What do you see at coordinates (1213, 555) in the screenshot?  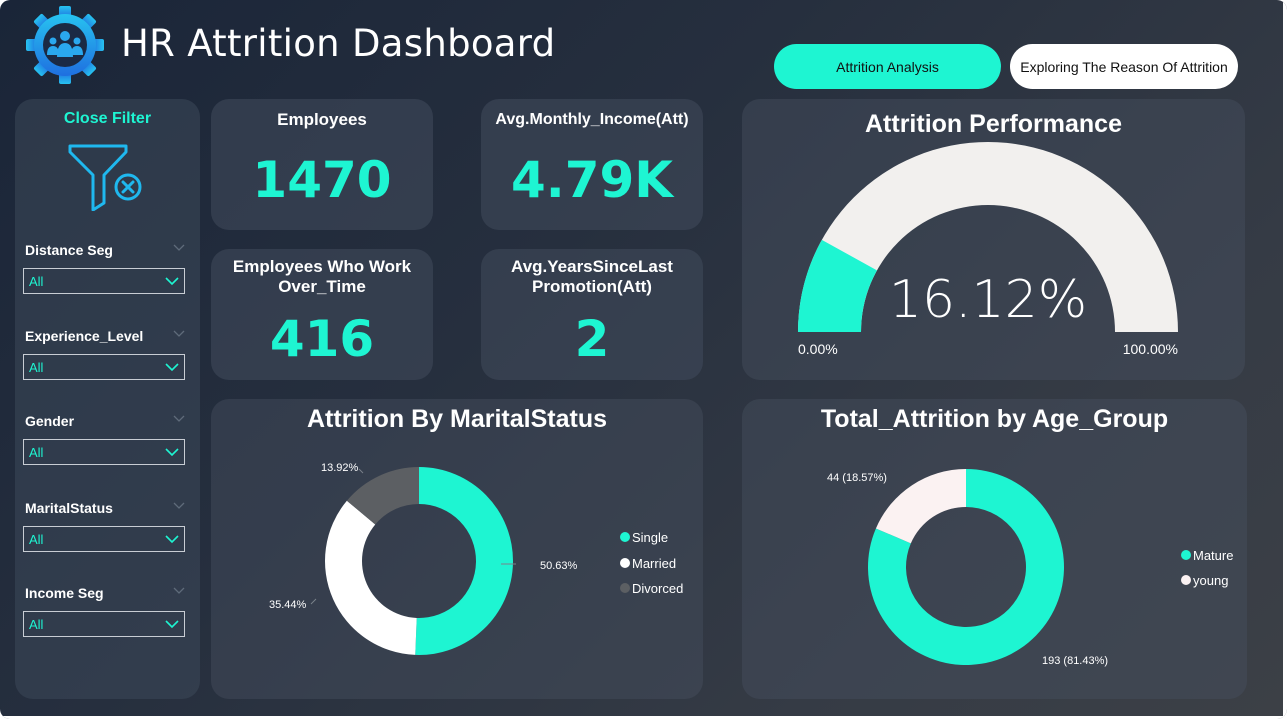 I see `legend-label-mature: Mature` at bounding box center [1213, 555].